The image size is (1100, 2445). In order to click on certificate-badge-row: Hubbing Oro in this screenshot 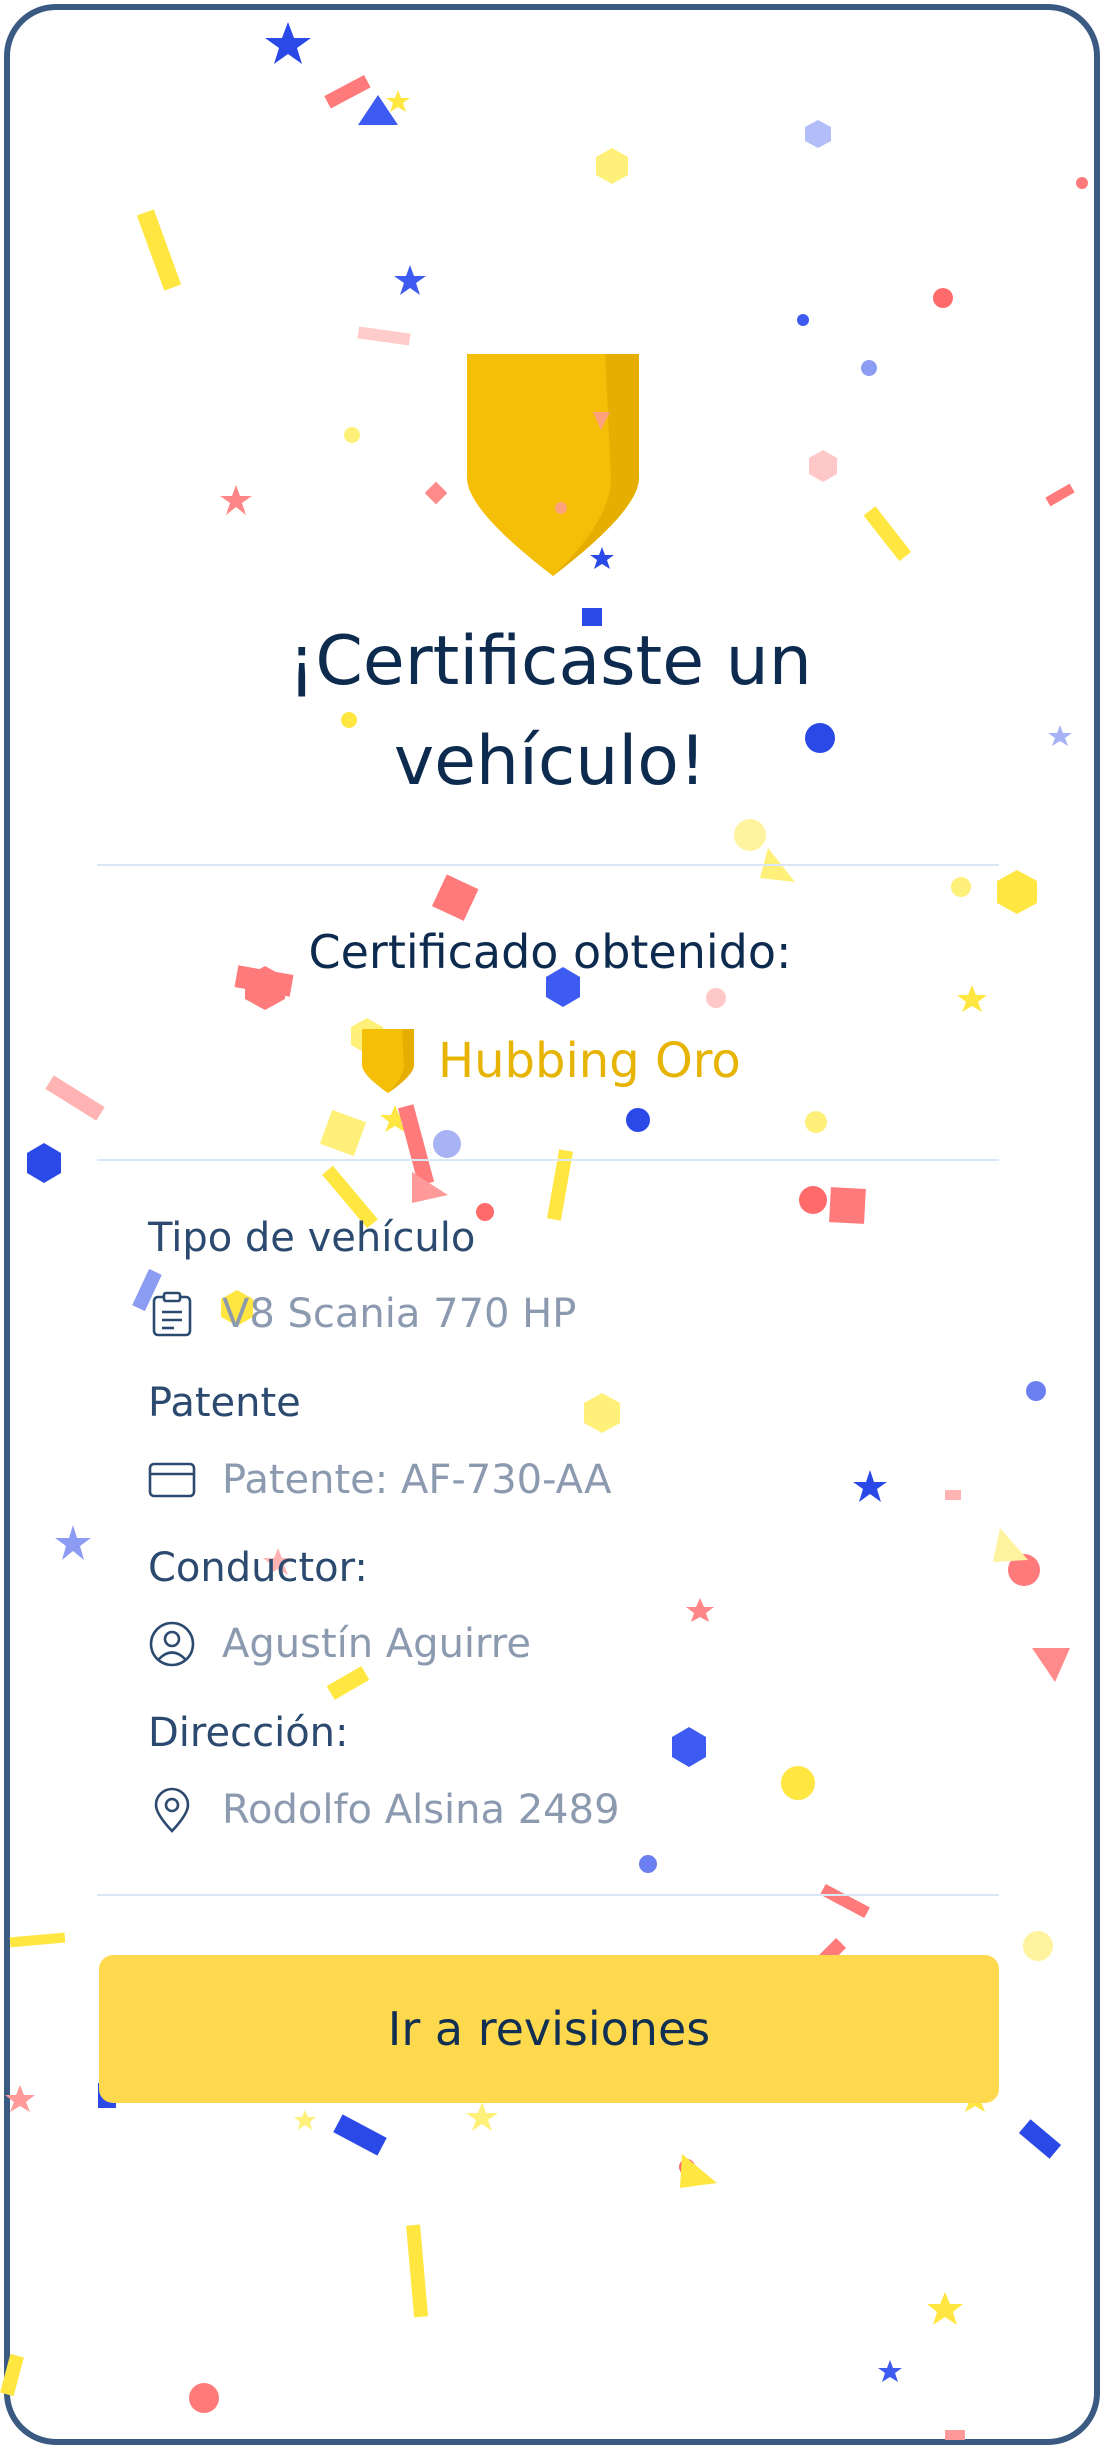, I will do `click(550, 1061)`.